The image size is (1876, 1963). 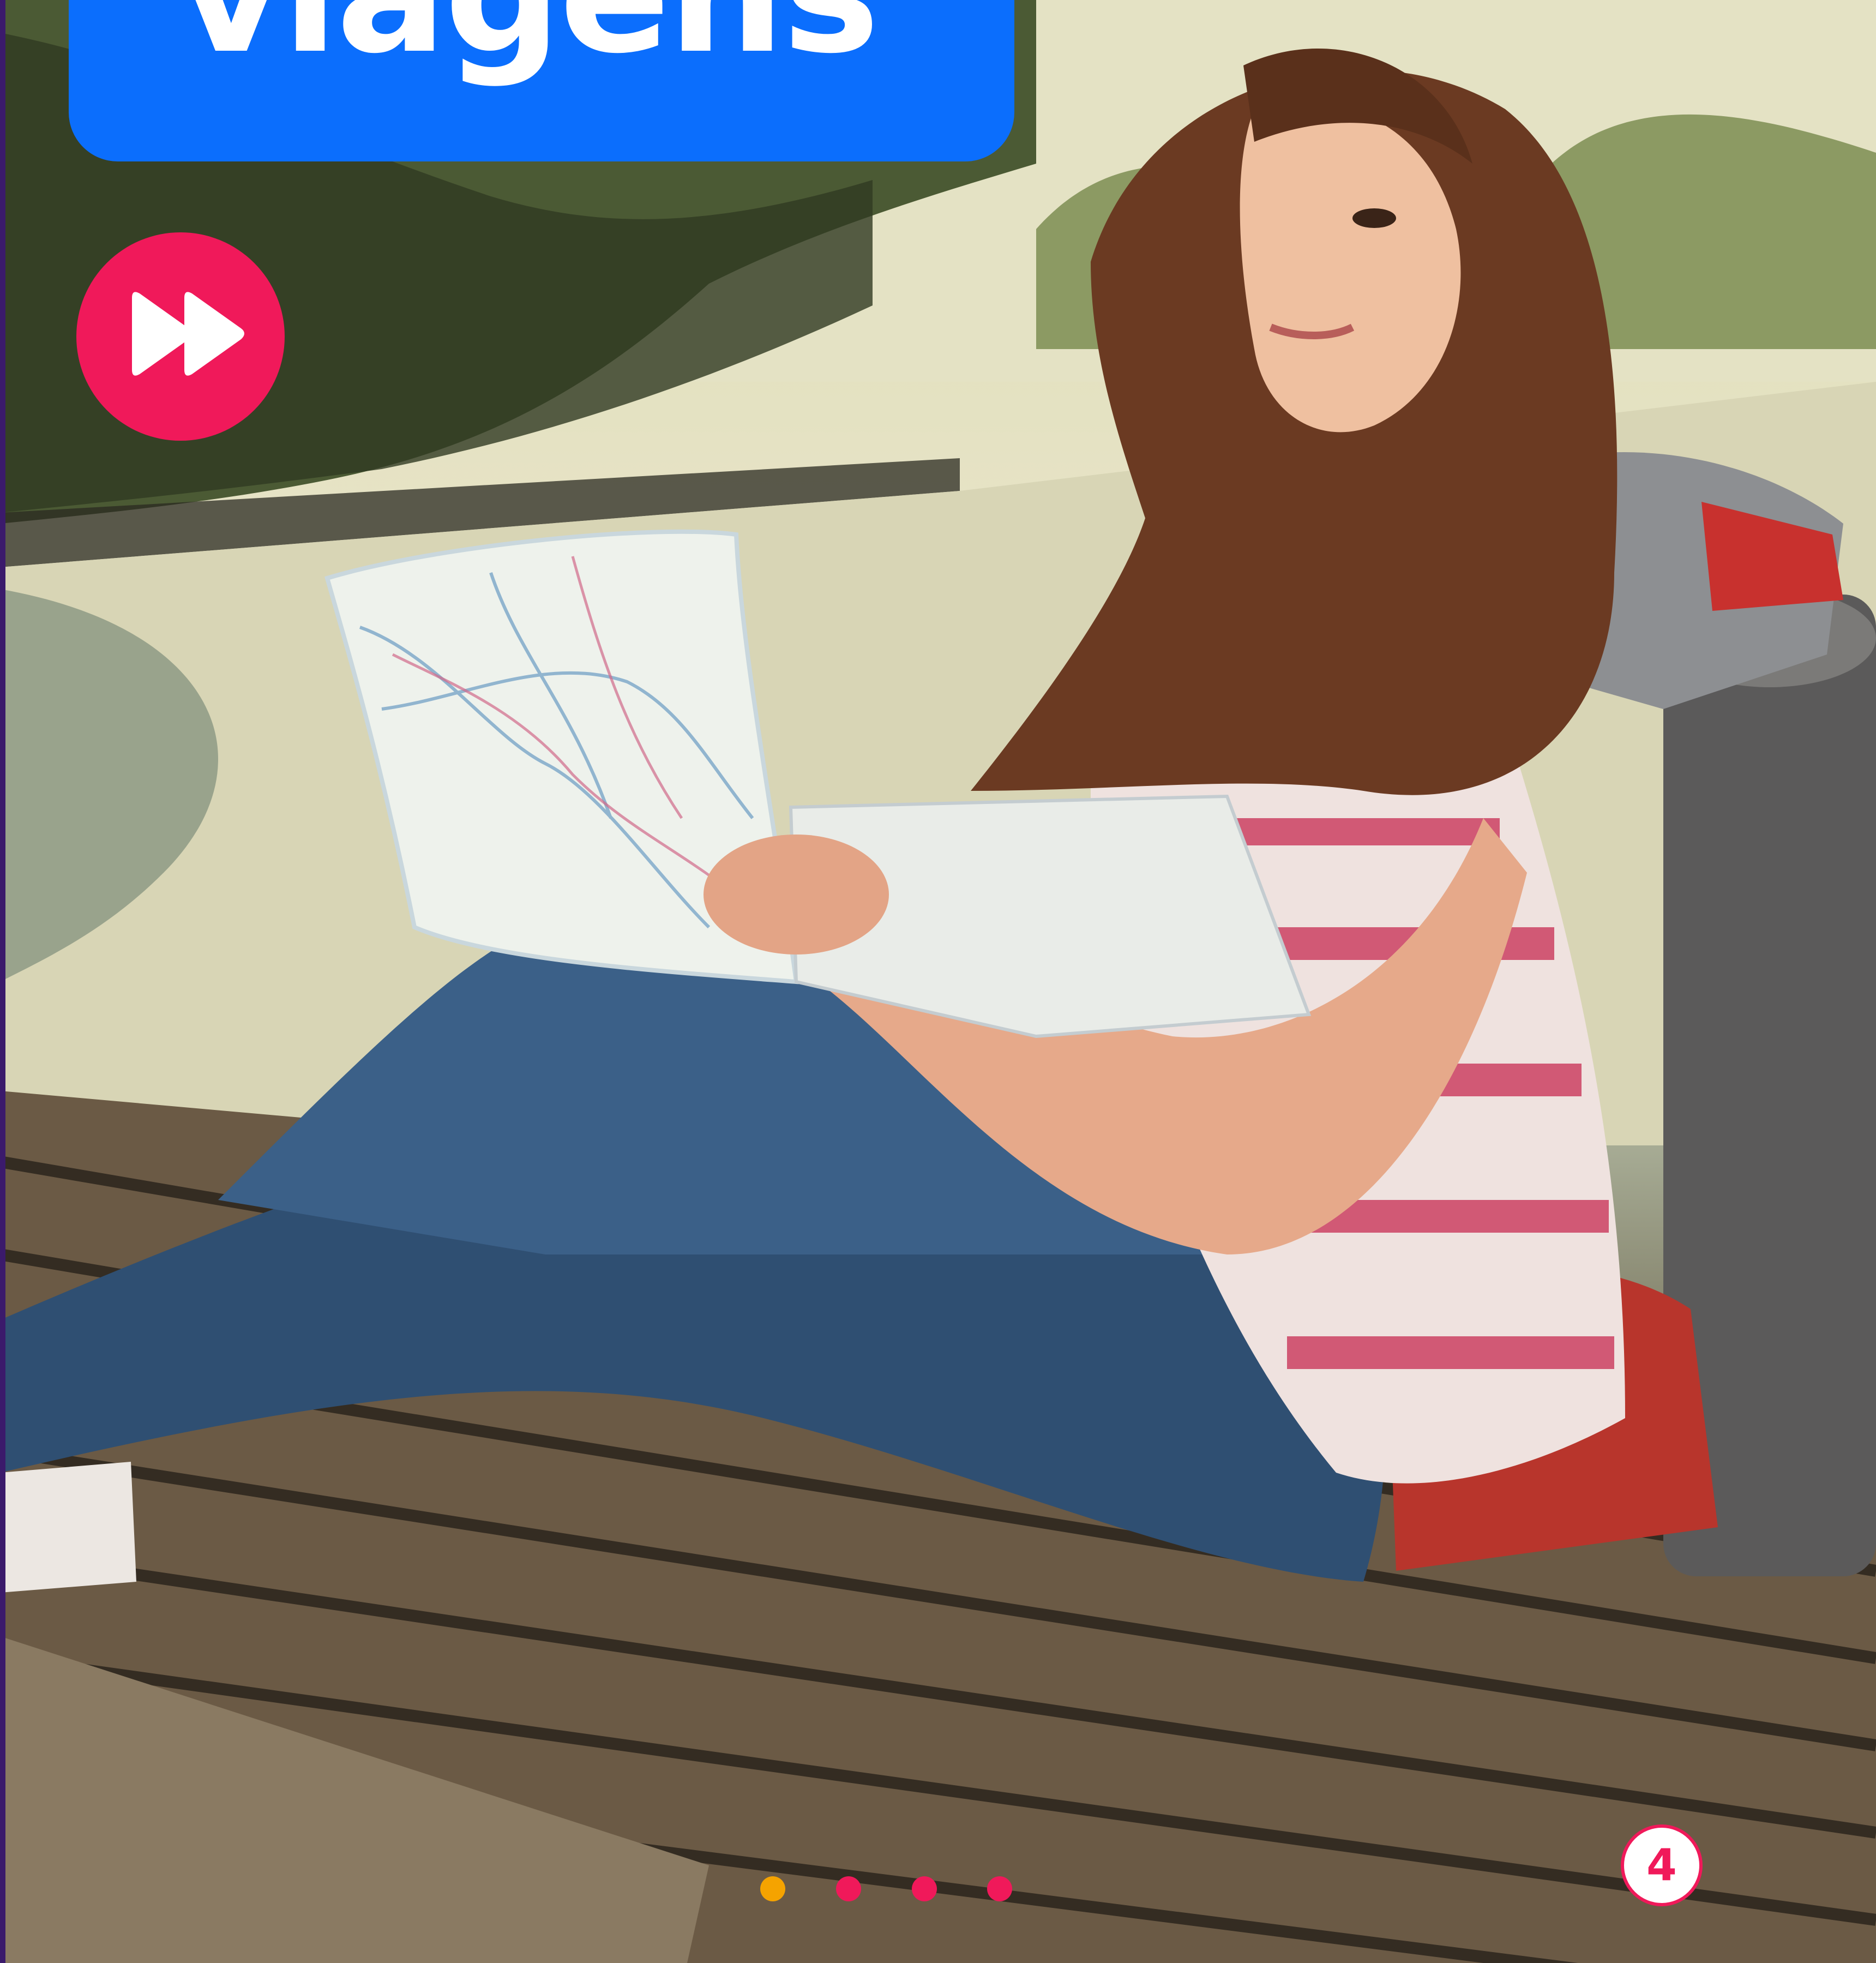 I want to click on page-number: 4, so click(x=1661, y=1865).